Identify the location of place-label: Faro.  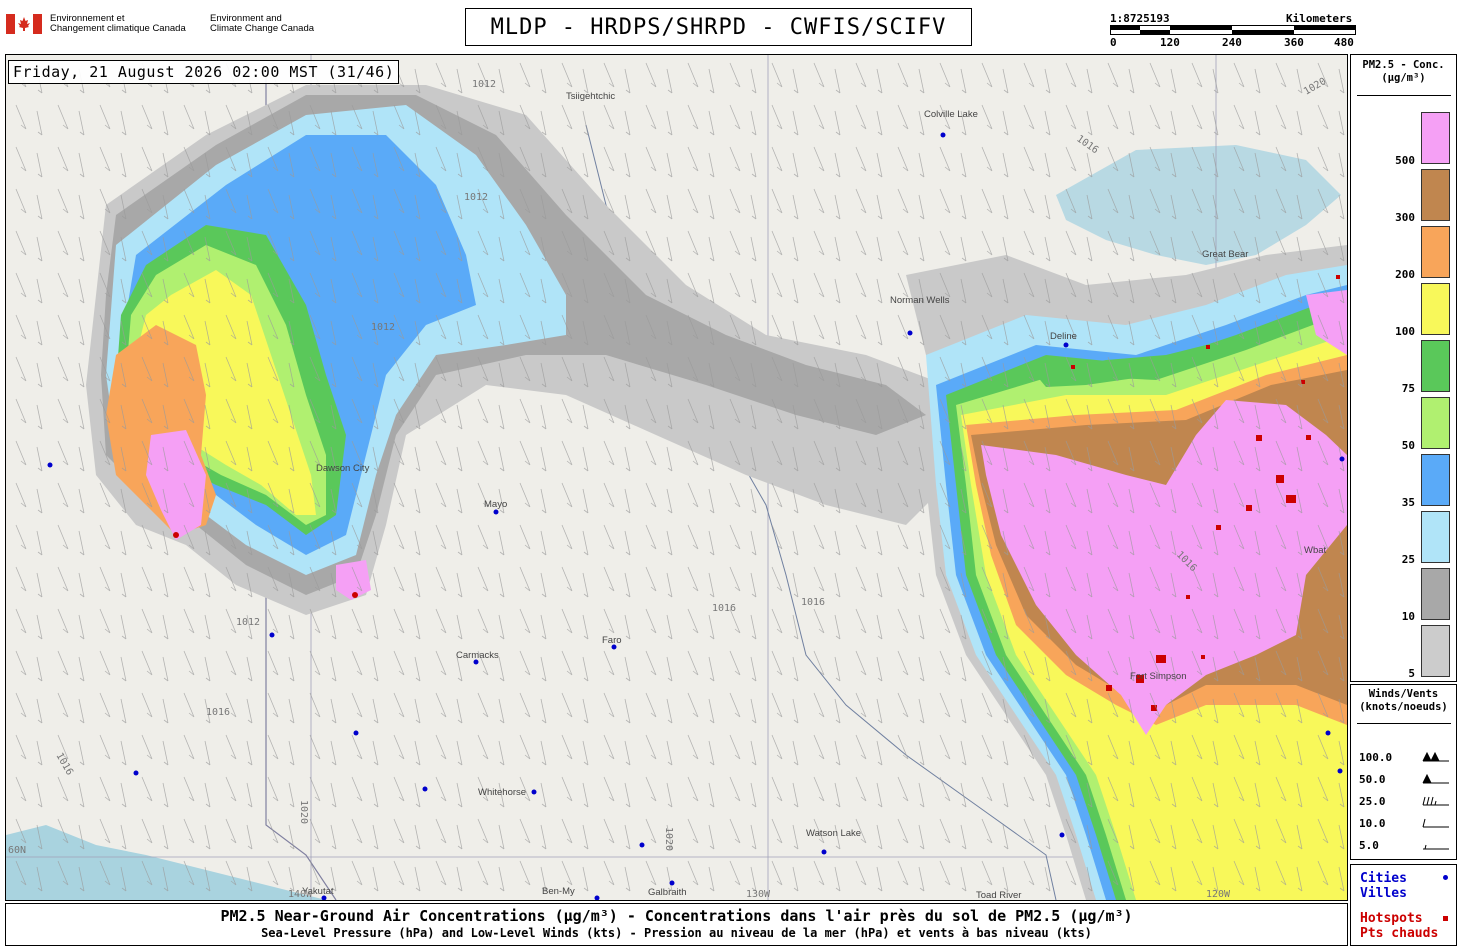
(612, 640).